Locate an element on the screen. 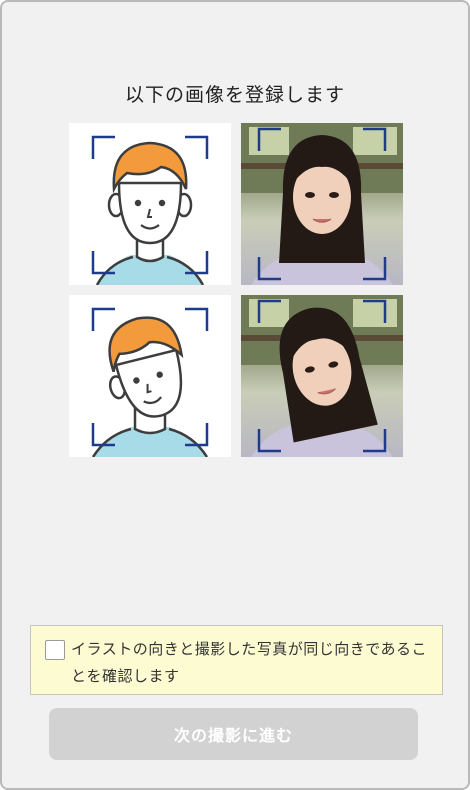 The height and width of the screenshot is (790, 470). page-title: 以下の画像を登録します is located at coordinates (234, 95).